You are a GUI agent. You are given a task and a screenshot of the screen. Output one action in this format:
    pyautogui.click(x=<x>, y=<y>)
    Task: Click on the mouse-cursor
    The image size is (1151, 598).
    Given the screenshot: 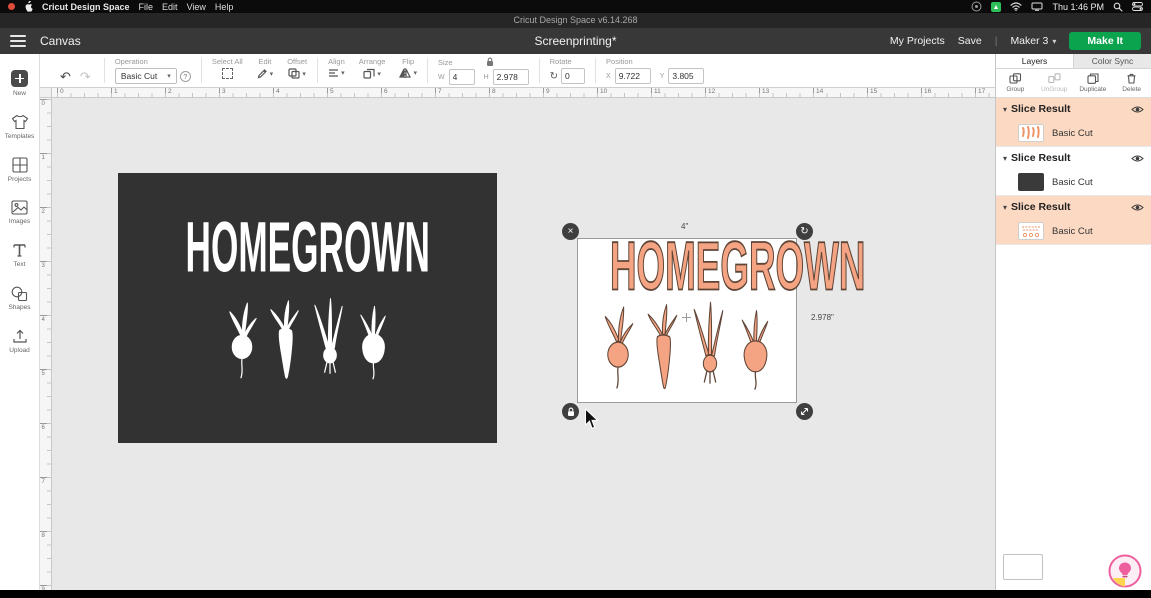 What is the action you would take?
    pyautogui.click(x=591, y=421)
    